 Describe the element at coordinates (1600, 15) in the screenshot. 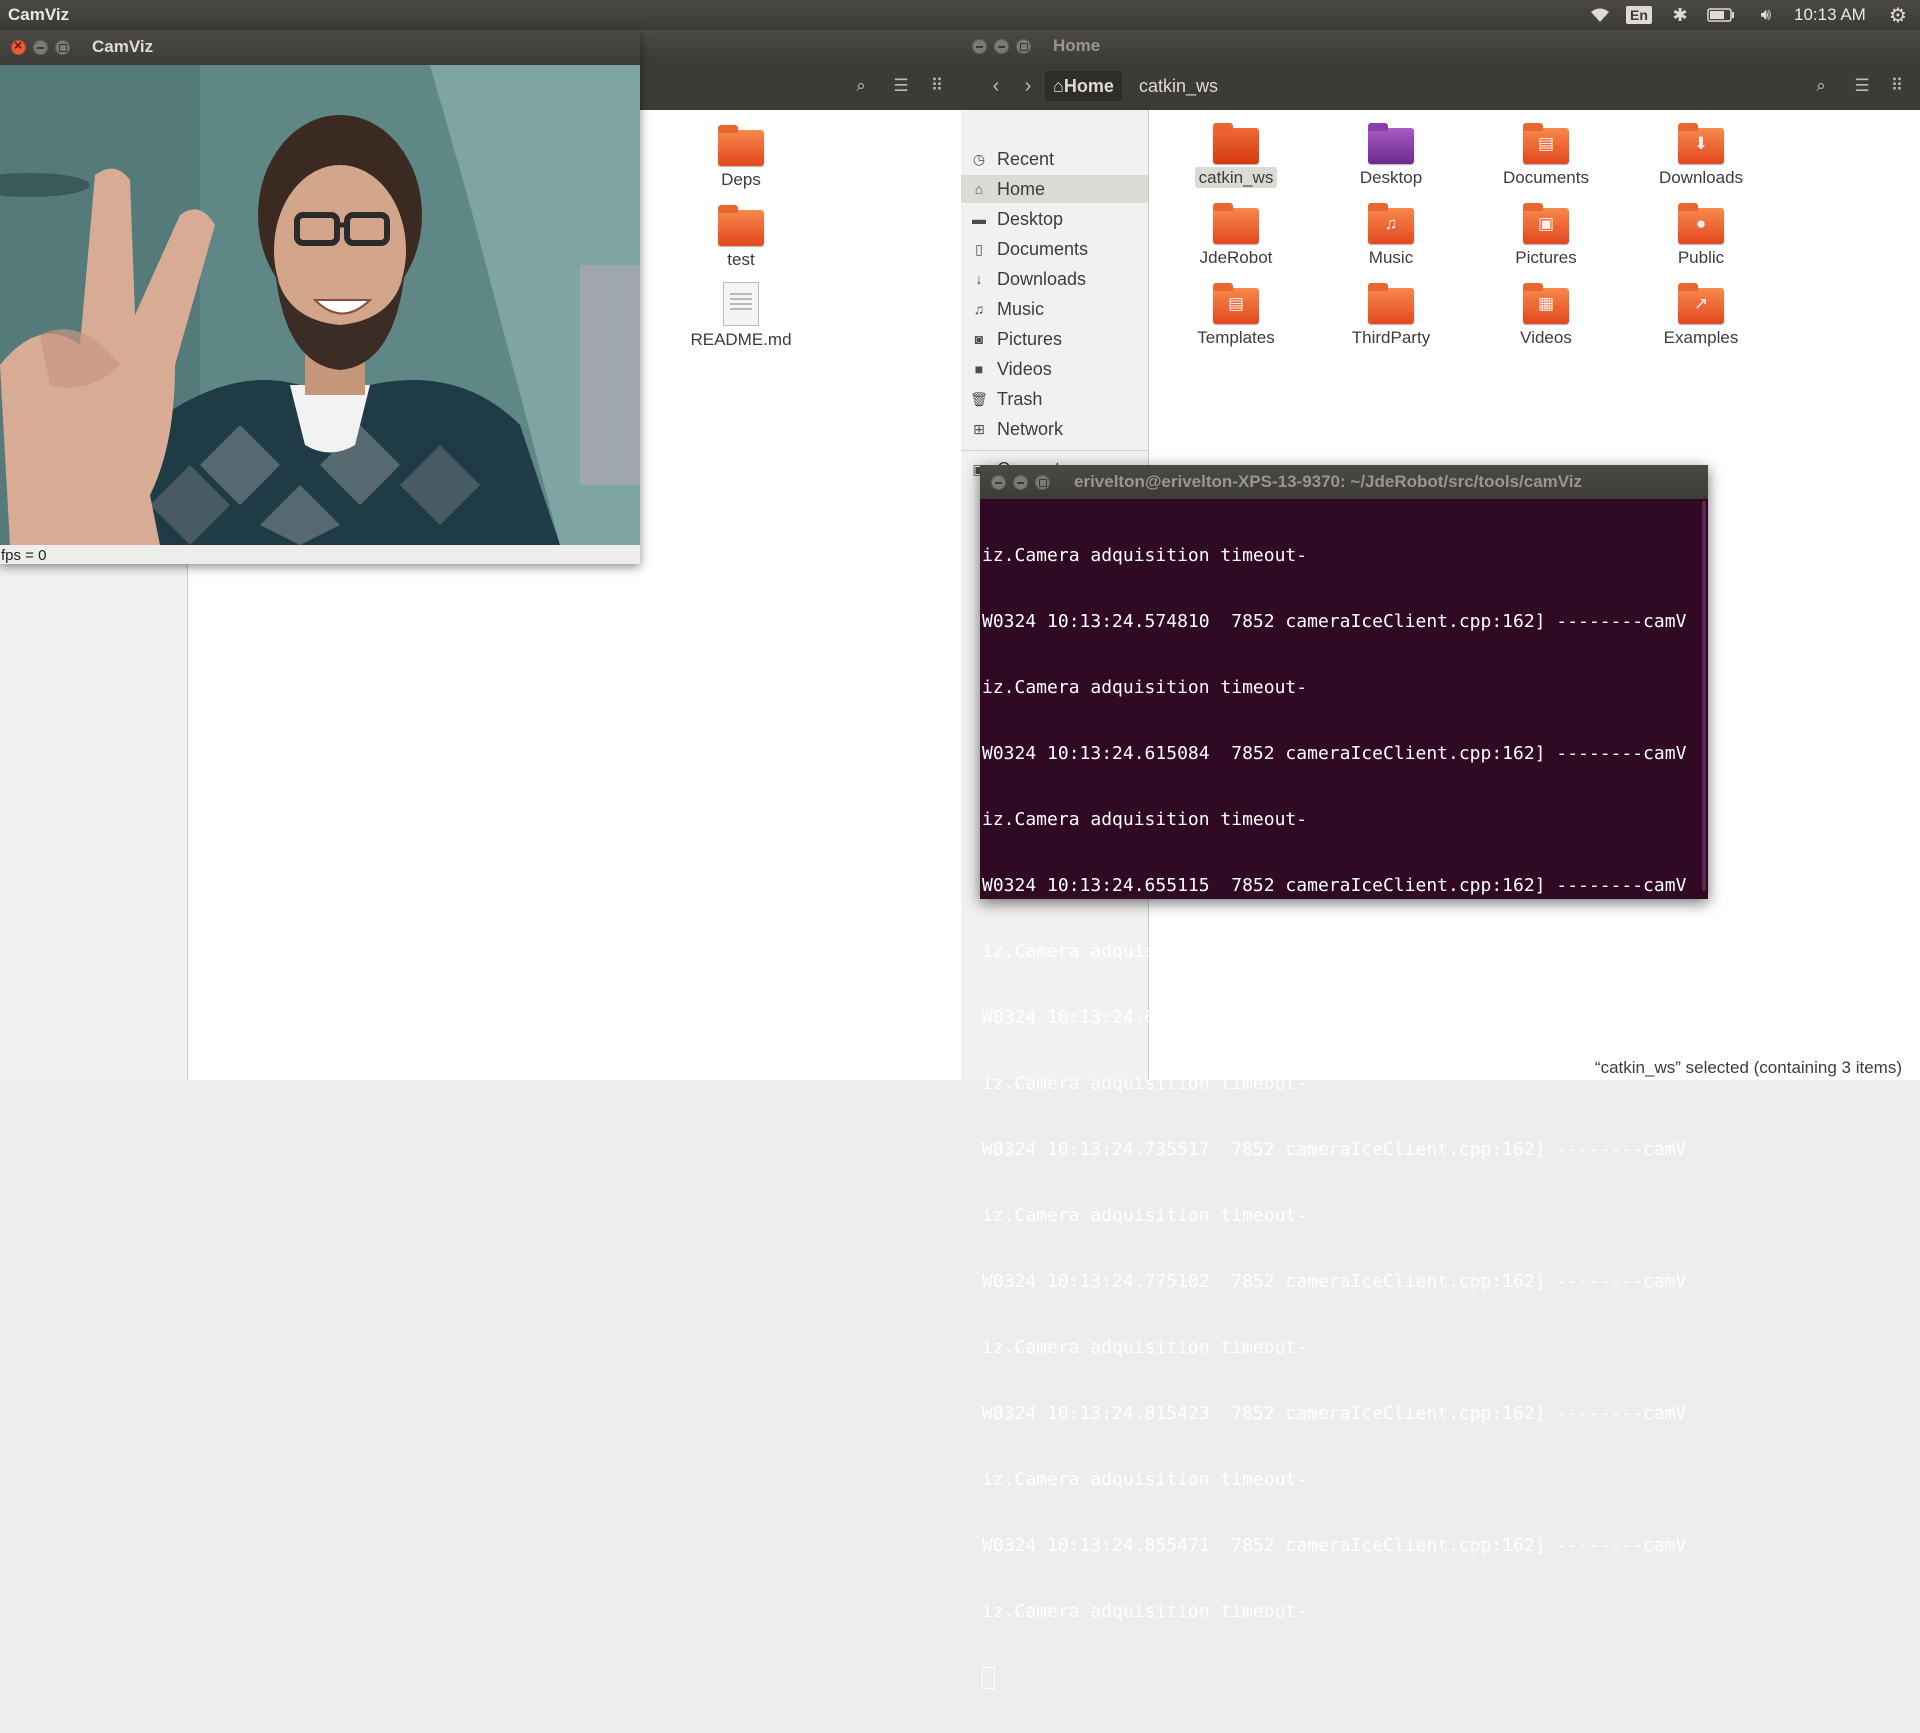

I see `wifi-icon` at that location.